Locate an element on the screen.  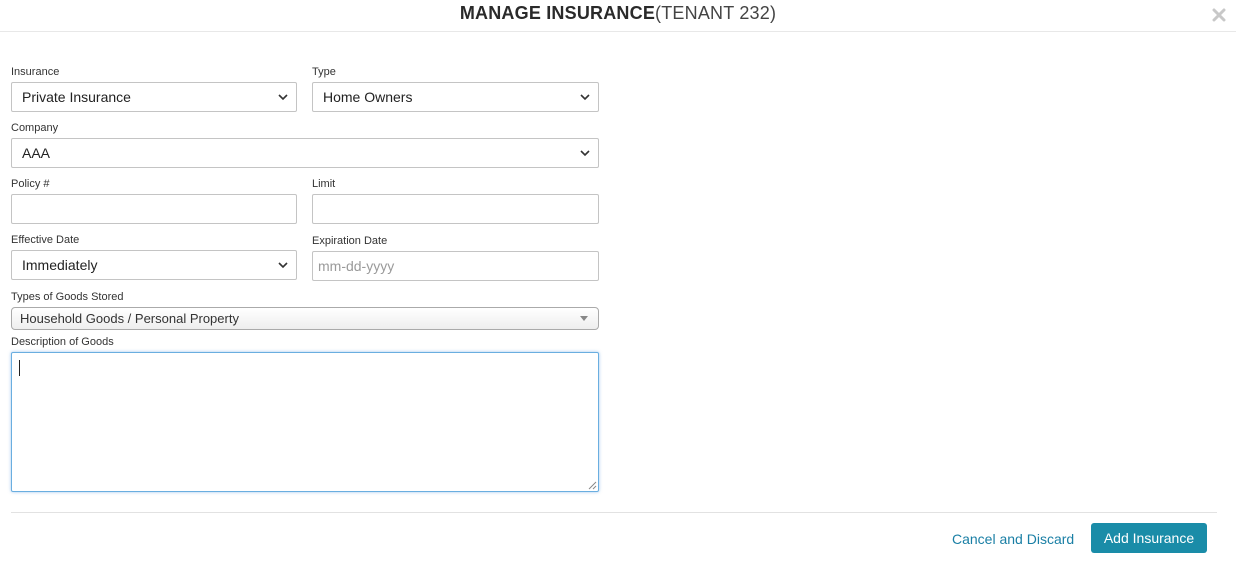
modal-title: MANAGE INSURANCE(TENANT 232) is located at coordinates (618, 13).